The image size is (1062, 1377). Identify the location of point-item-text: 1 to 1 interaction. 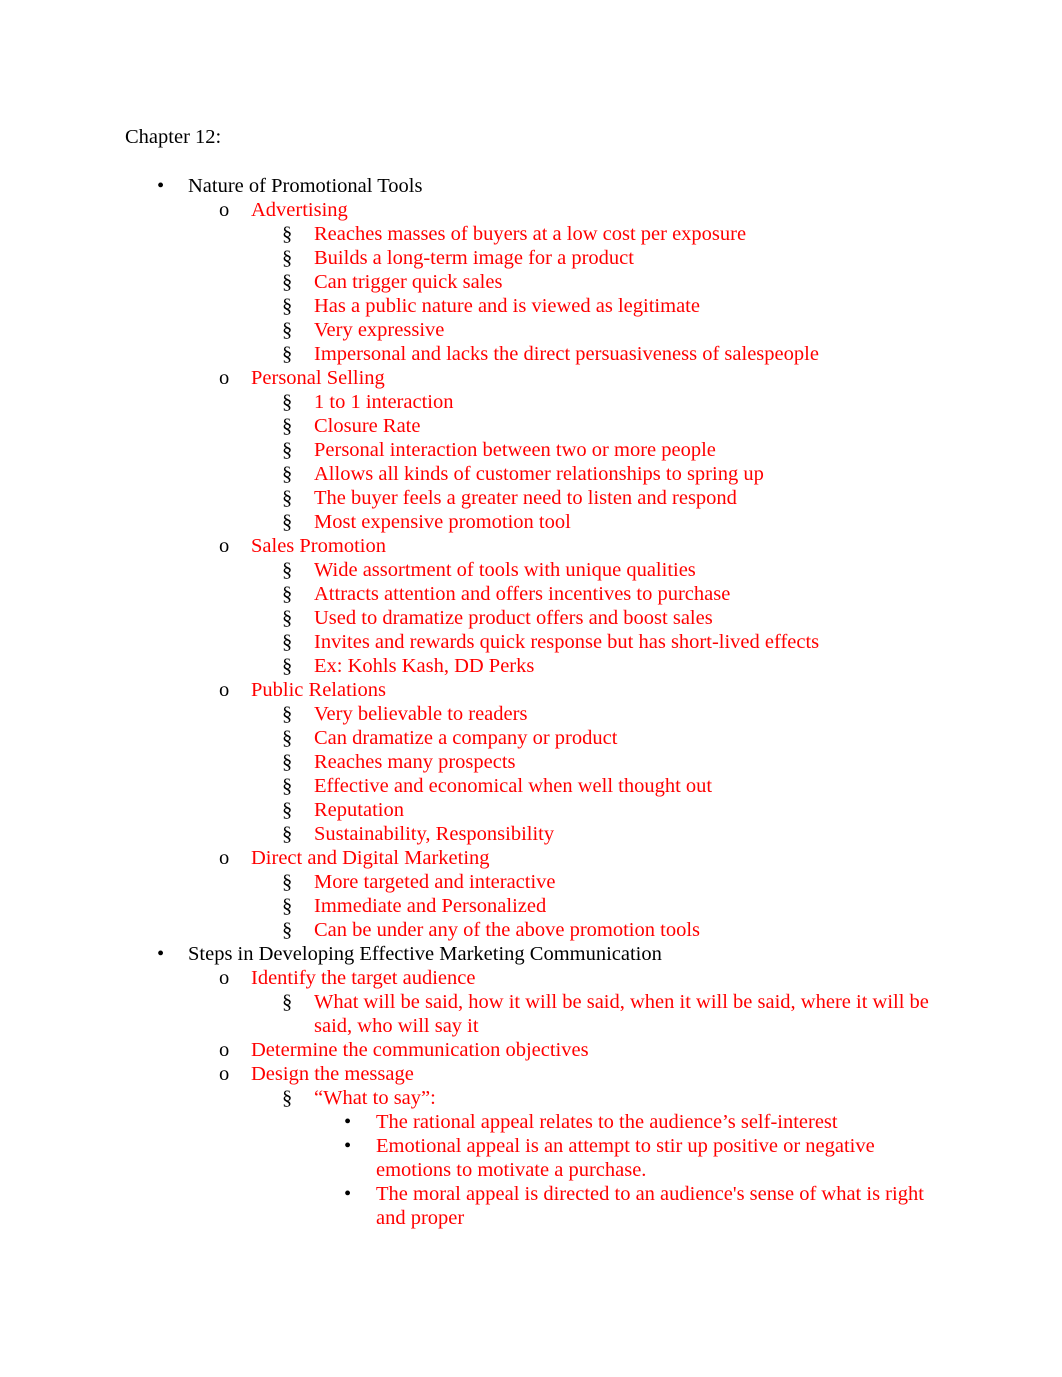
(384, 402).